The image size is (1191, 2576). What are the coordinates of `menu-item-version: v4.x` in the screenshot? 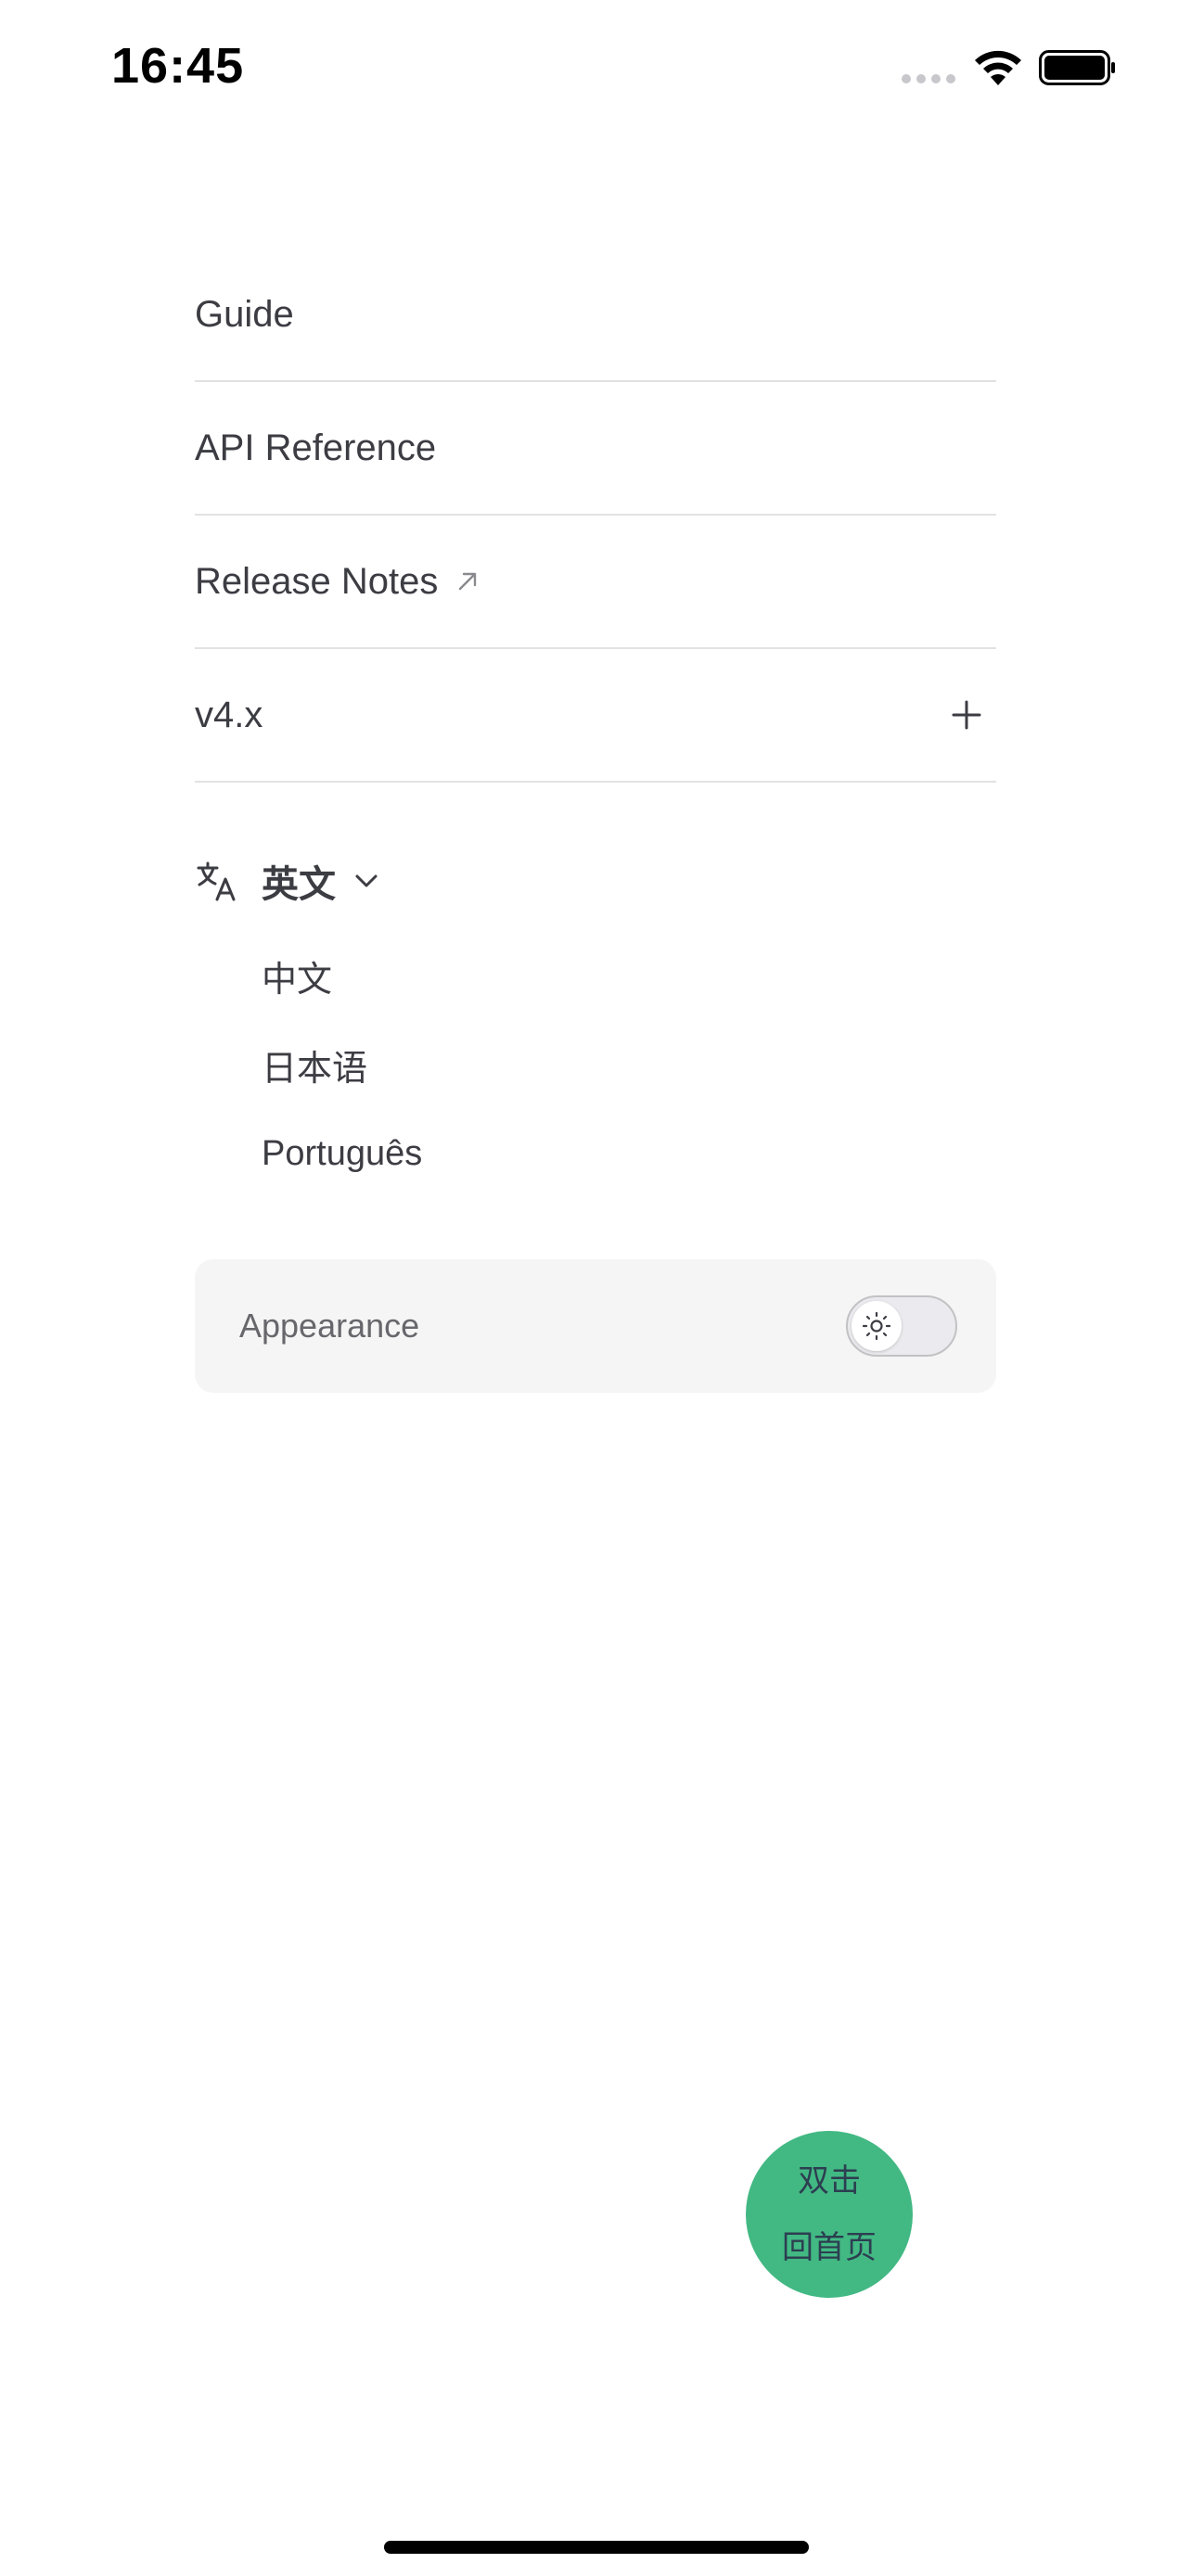 It's located at (595, 716).